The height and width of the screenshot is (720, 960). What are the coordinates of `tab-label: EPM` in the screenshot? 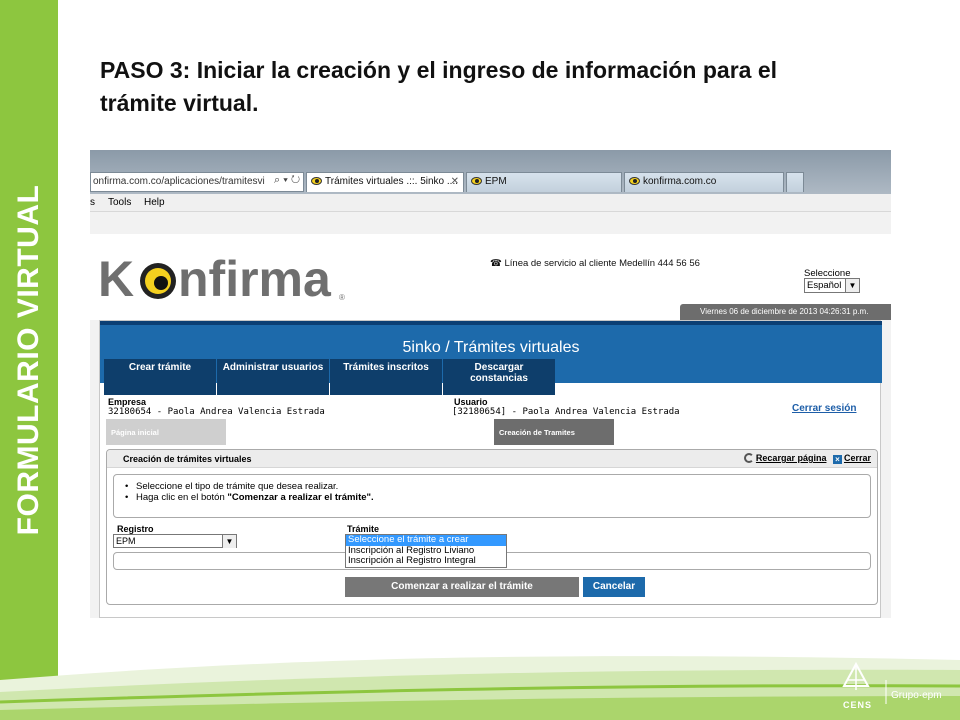 It's located at (496, 181).